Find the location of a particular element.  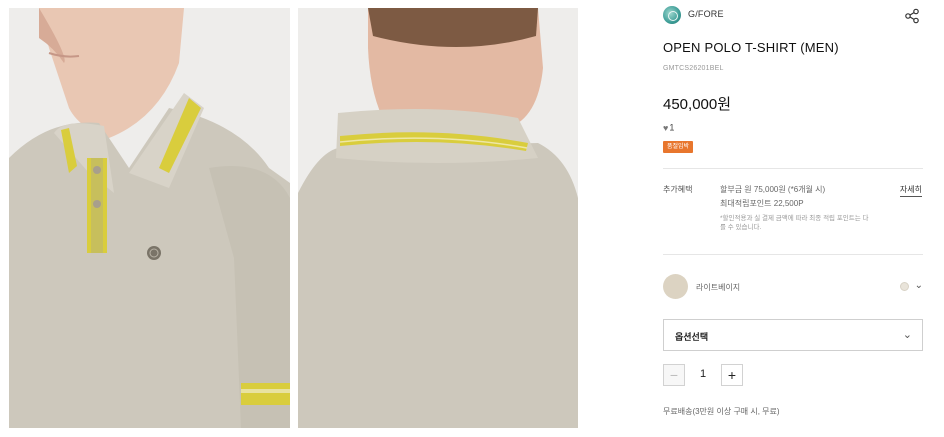

share-icon is located at coordinates (912, 16).